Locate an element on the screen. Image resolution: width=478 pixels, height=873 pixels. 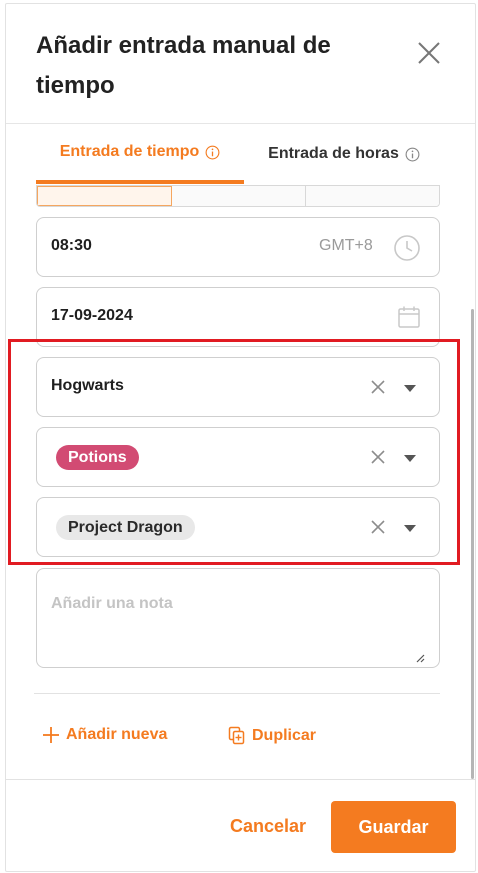
tab-time-entry: Entrada de tiempo is located at coordinates (140, 154).